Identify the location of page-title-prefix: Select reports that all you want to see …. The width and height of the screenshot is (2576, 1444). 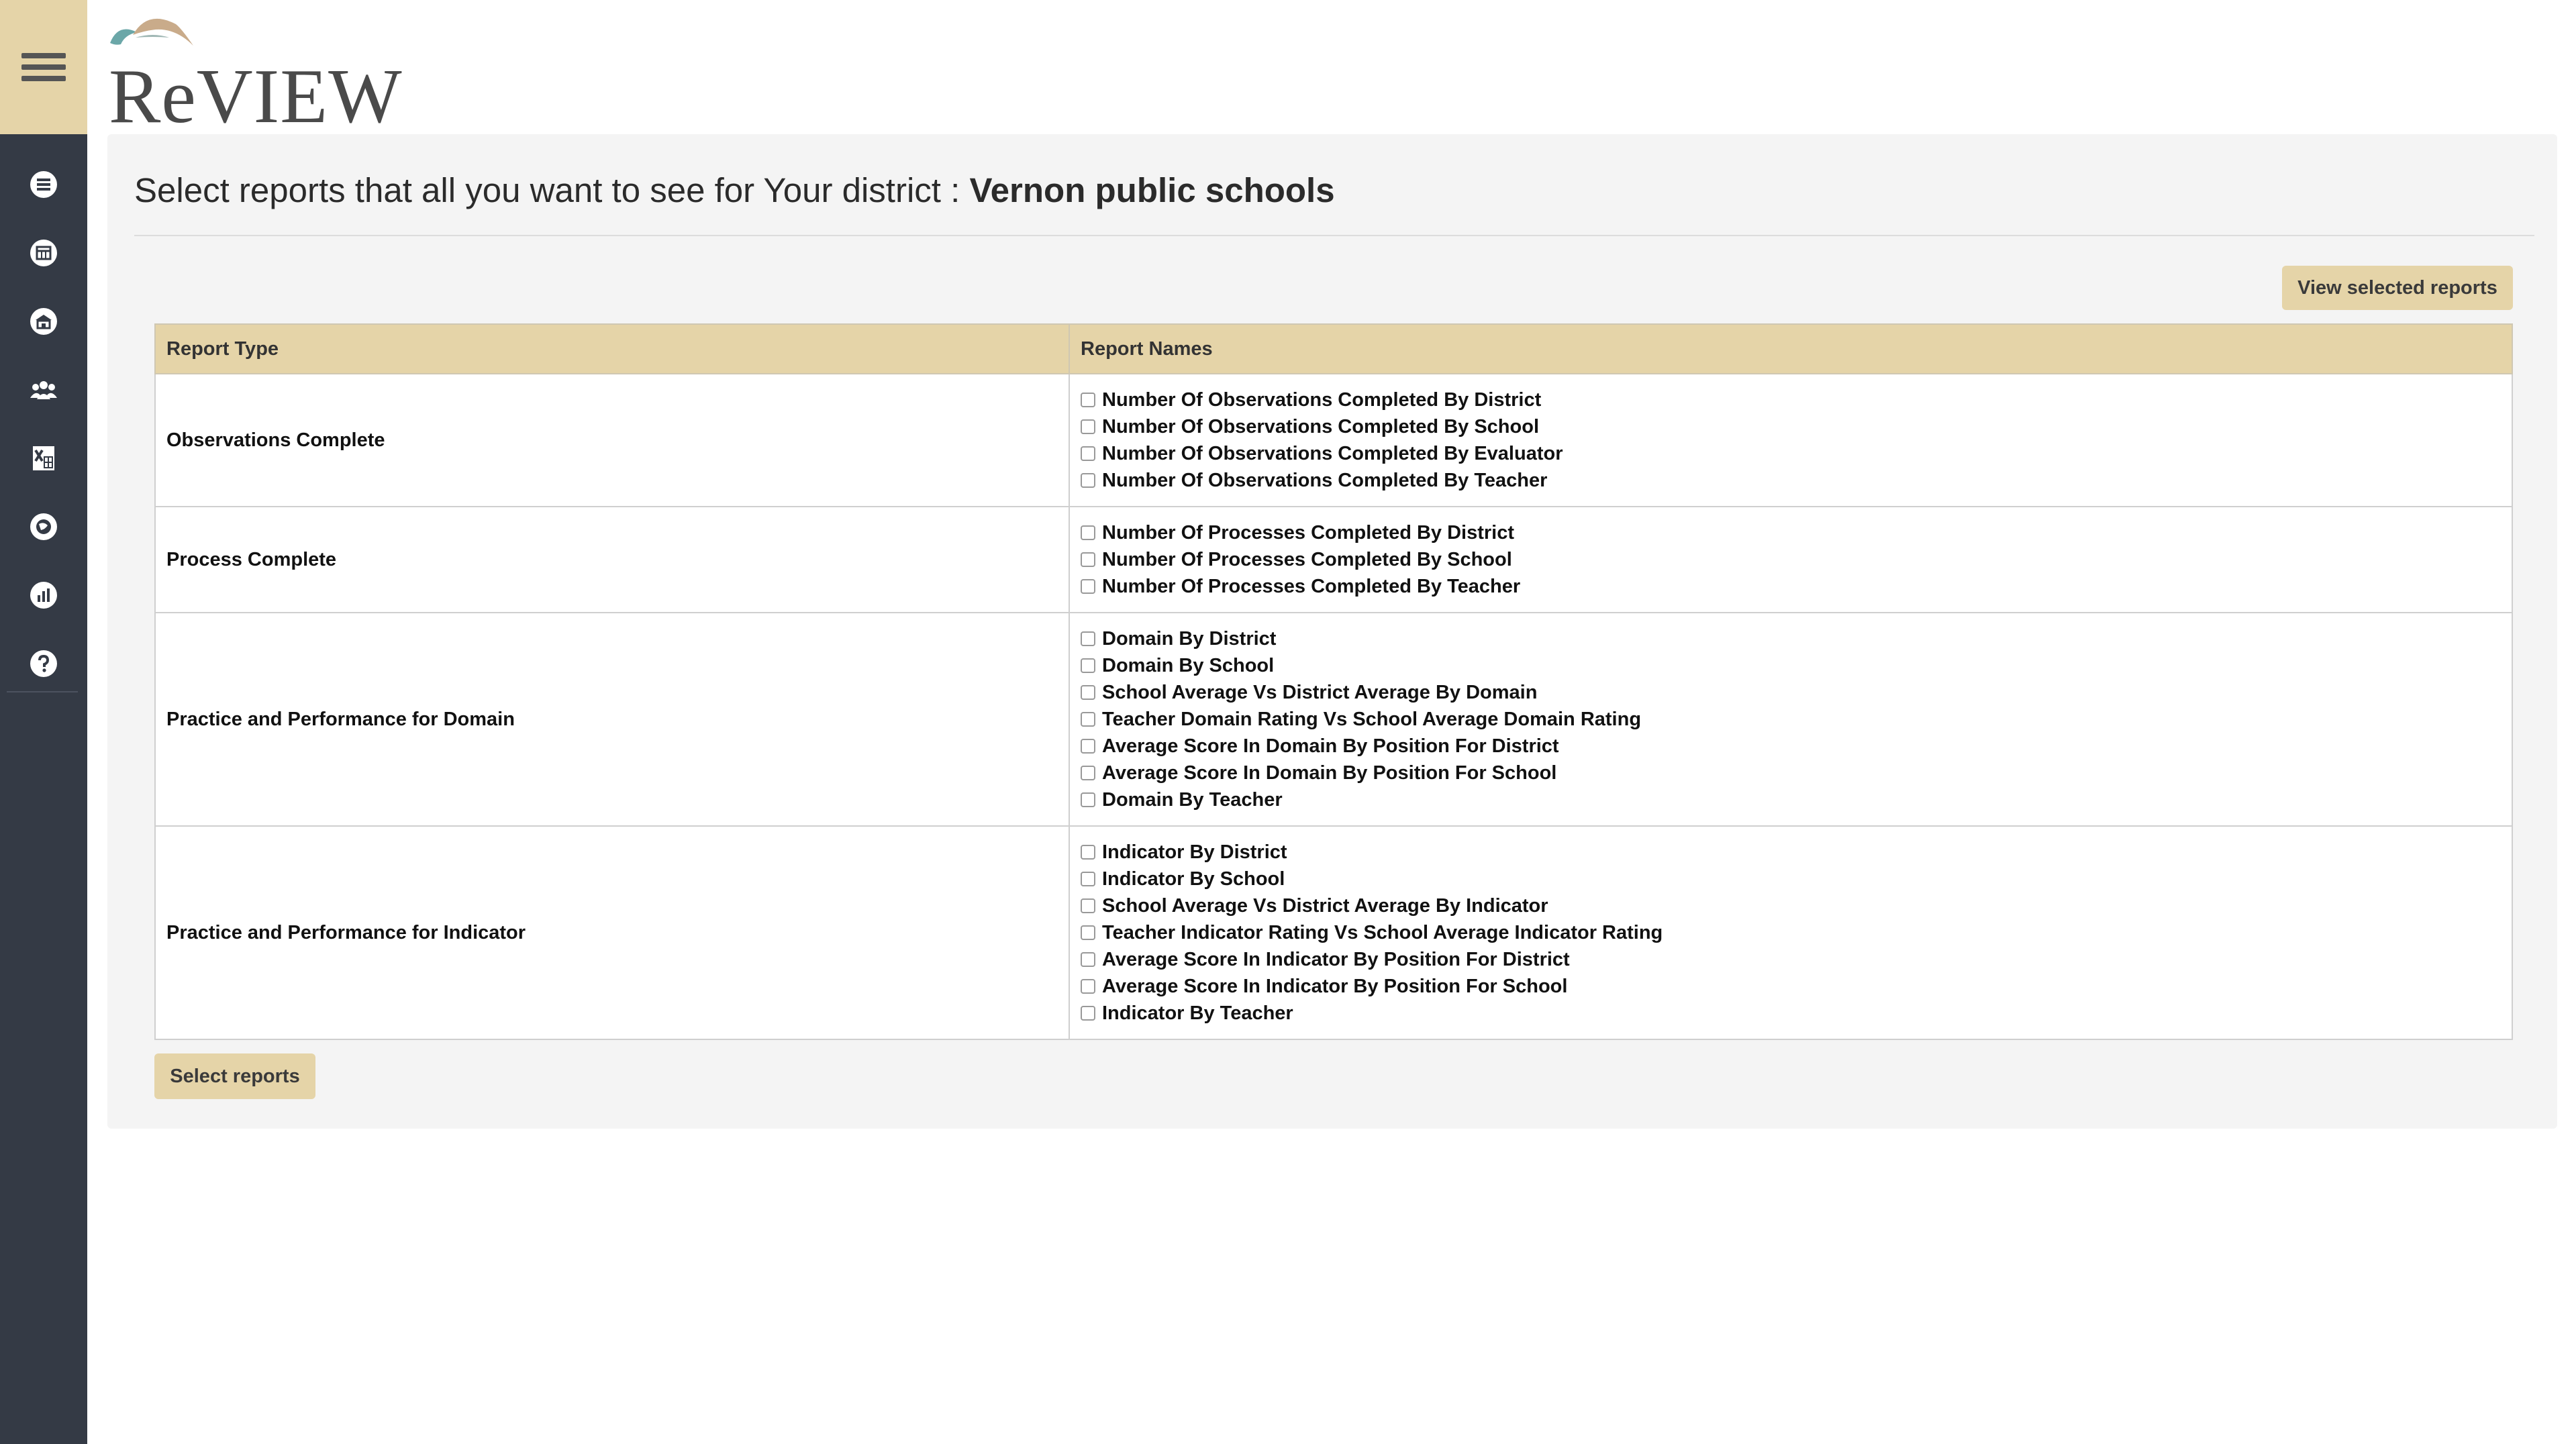
(552, 190).